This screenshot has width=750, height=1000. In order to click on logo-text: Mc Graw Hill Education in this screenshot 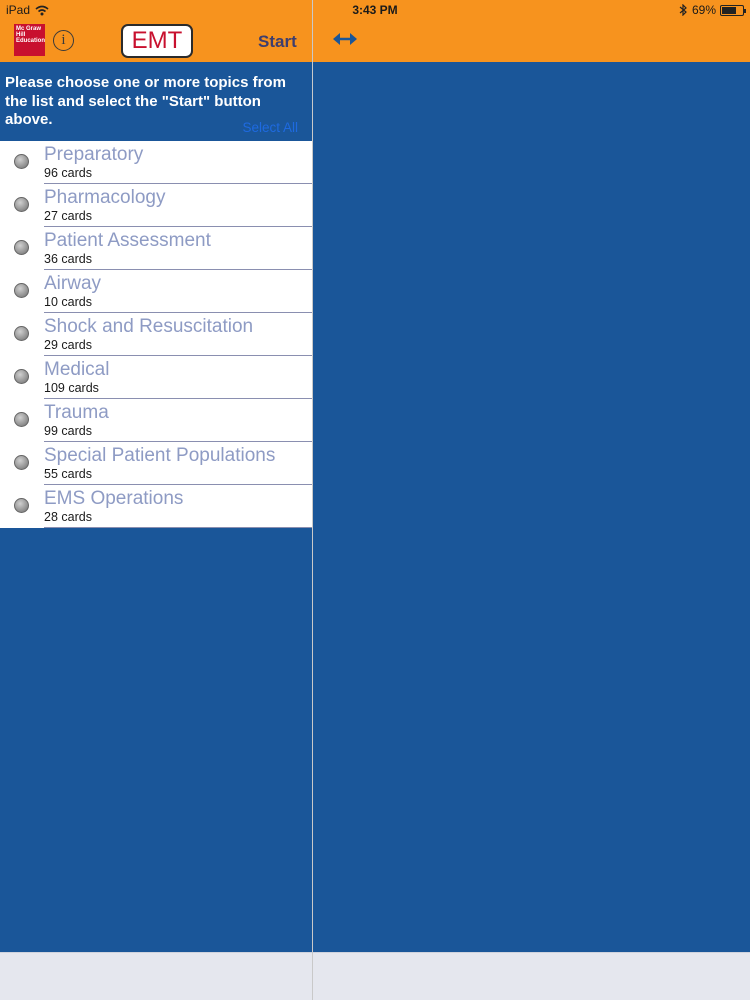, I will do `click(31, 35)`.